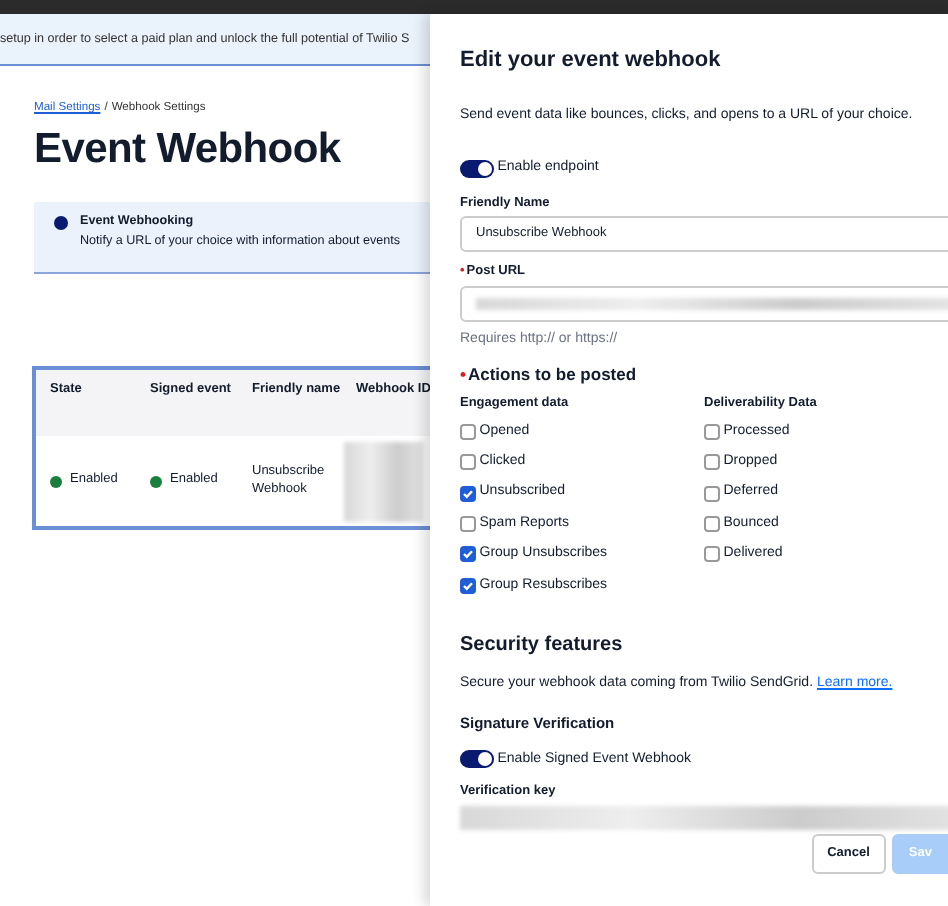 This screenshot has width=948, height=906. I want to click on url-field, so click(704, 304).